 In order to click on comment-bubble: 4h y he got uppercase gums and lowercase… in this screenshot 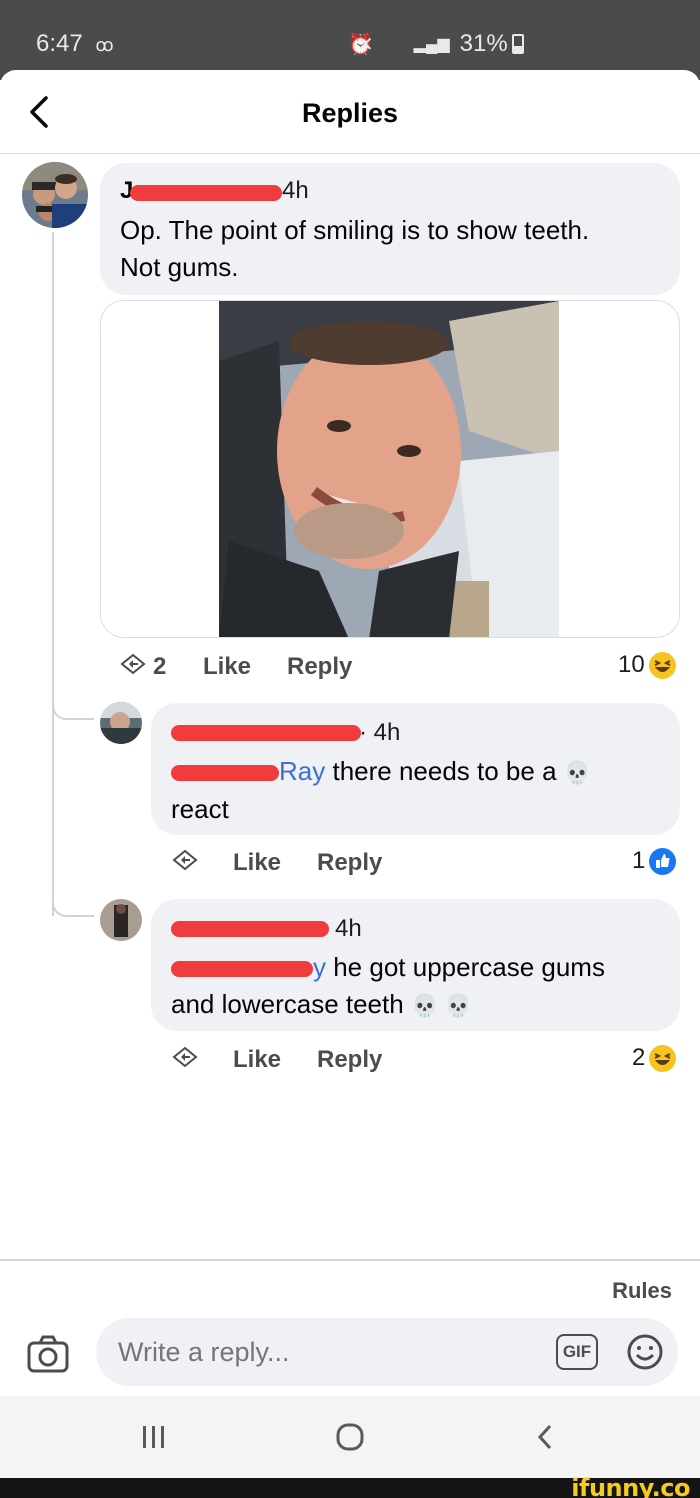, I will do `click(415, 965)`.